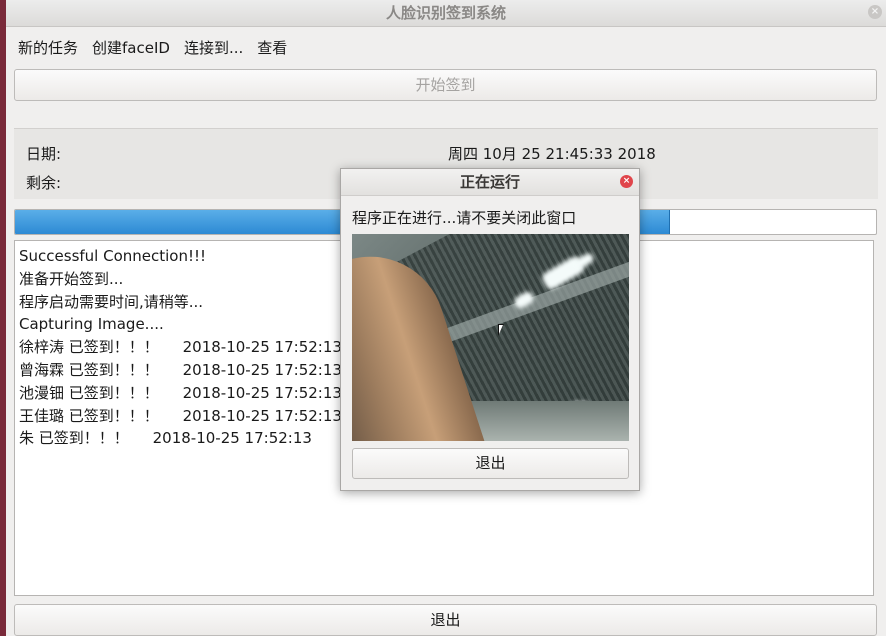  What do you see at coordinates (446, 47) in the screenshot?
I see `menu-bar: 新的任务 创建faceID 连接到... 查看` at bounding box center [446, 47].